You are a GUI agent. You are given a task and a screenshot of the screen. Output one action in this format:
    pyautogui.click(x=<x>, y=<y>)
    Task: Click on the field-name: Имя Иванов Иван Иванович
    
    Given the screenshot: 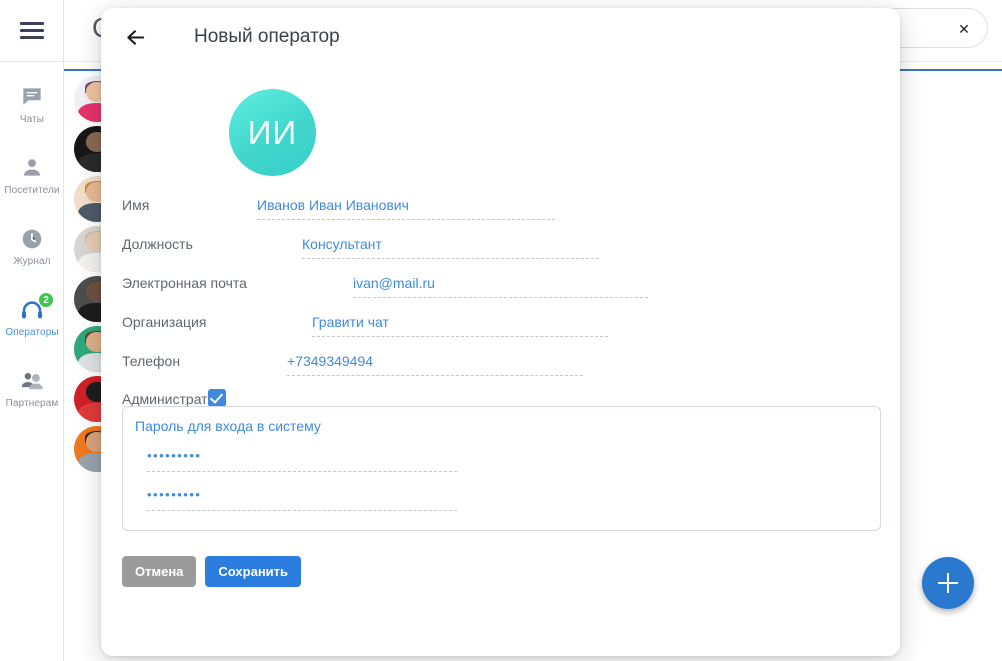 What is the action you would take?
    pyautogui.click(x=500, y=213)
    